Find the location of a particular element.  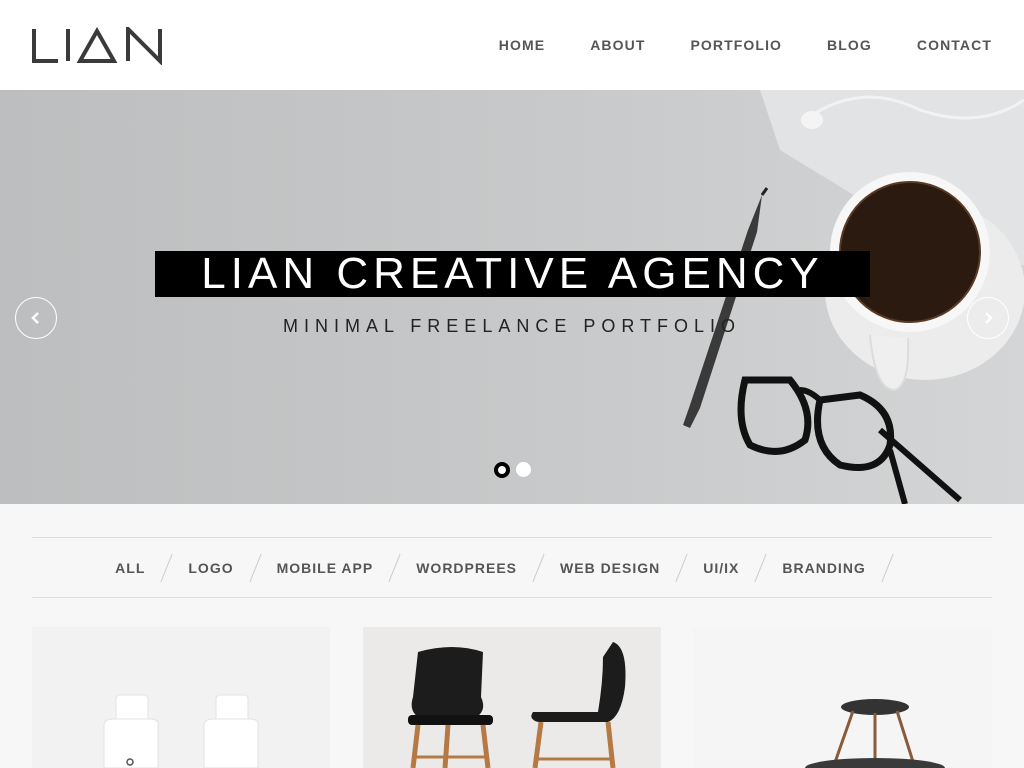

hero-title: LIAN CREATIVE AGENCY is located at coordinates (512, 273).